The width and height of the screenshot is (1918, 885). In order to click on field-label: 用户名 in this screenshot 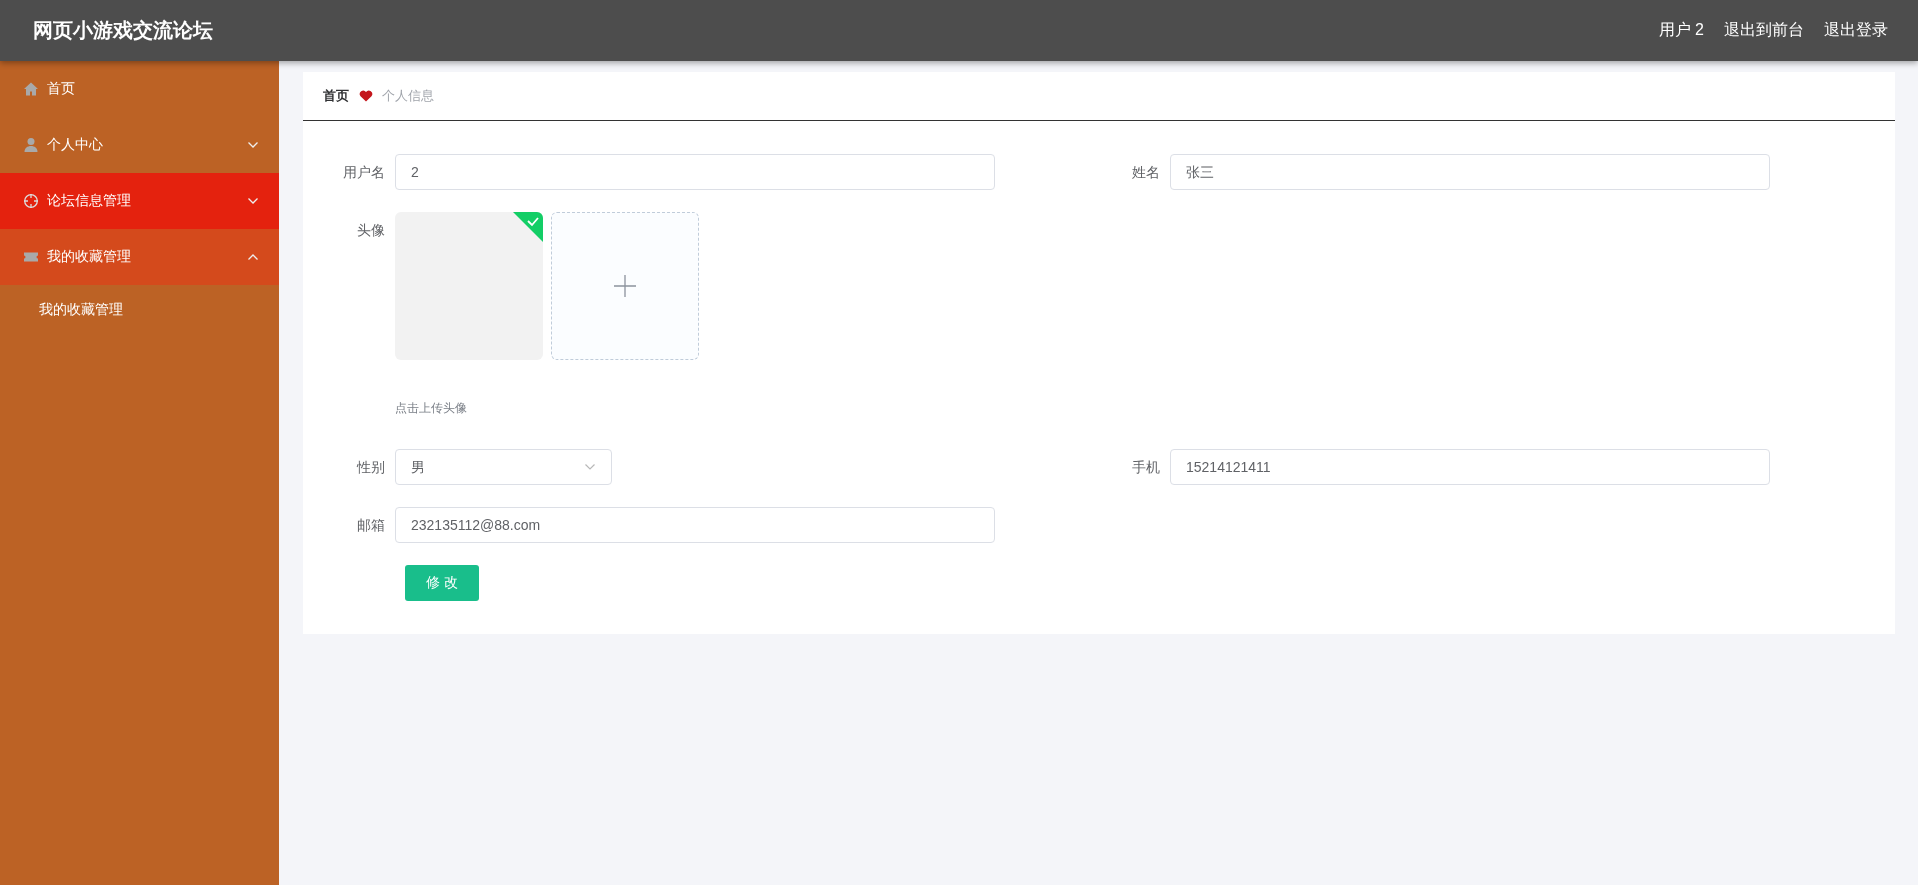, I will do `click(364, 172)`.